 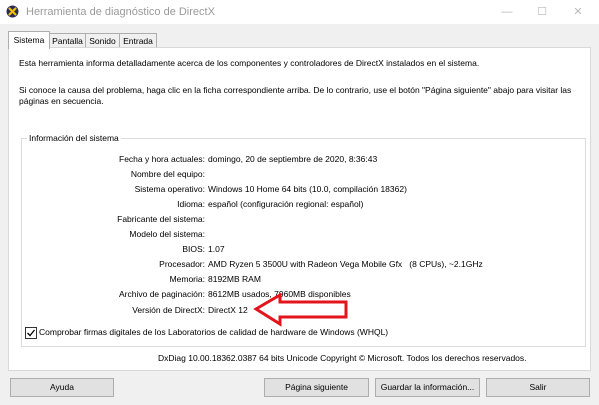 I want to click on info-label: Procesador:, so click(x=182, y=264).